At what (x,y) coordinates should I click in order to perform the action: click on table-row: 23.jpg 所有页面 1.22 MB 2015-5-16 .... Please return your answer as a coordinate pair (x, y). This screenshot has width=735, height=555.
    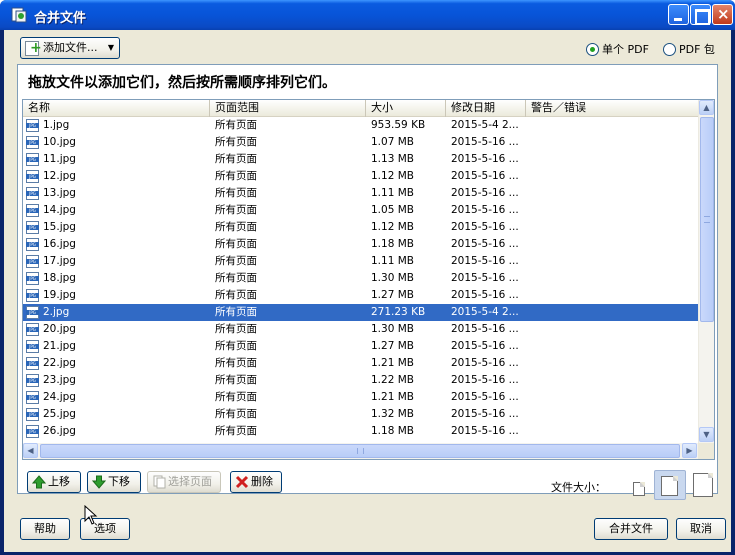
    Looking at the image, I should click on (360, 380).